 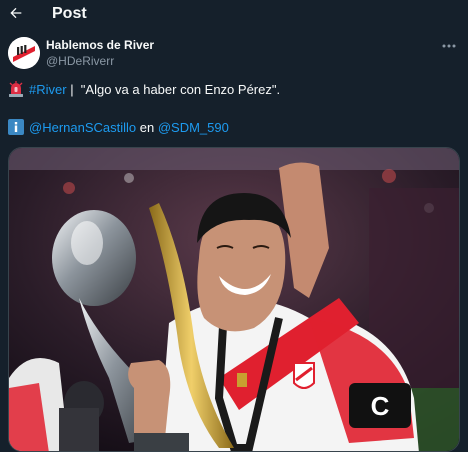 I want to click on tweet-quote: "Algo va a haber con Enzo Pérez"., so click(x=180, y=89).